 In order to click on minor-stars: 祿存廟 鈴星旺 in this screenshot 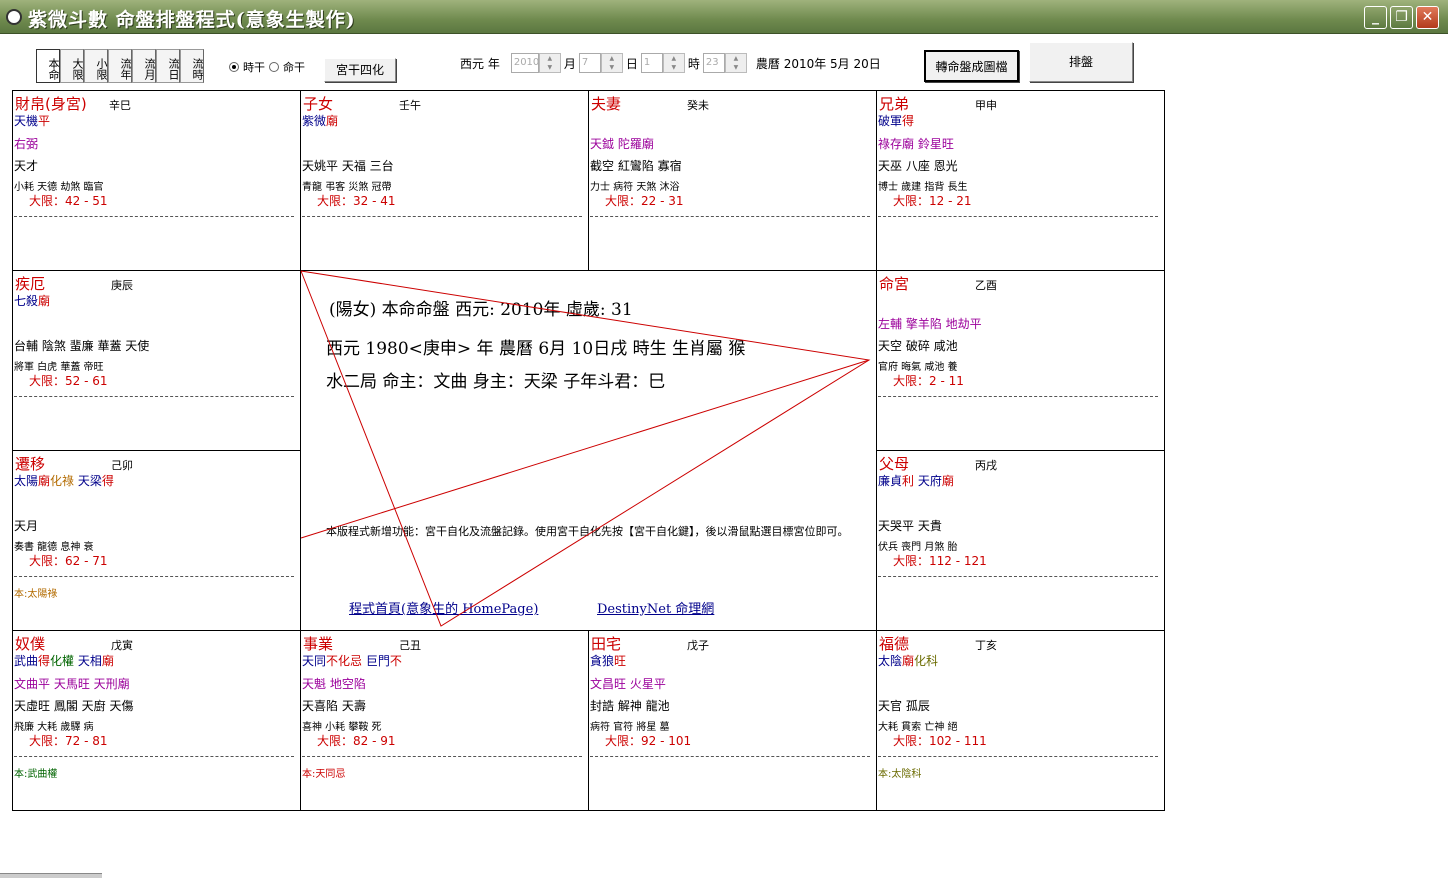, I will do `click(916, 144)`.